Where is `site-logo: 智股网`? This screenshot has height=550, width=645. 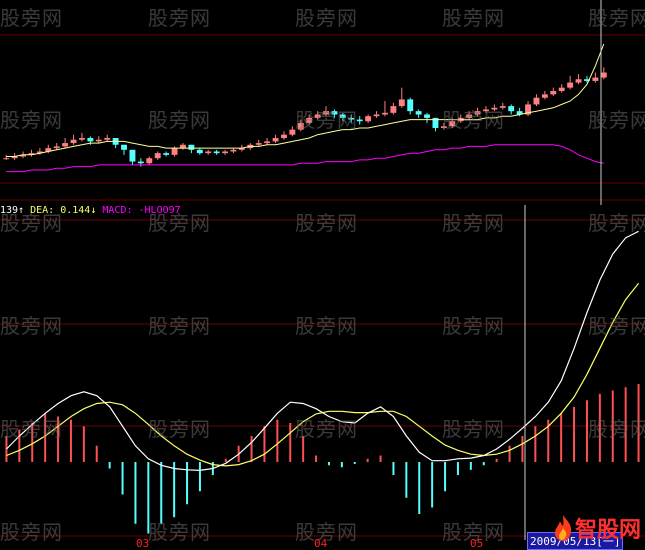 site-logo: 智股网 is located at coordinates (596, 528).